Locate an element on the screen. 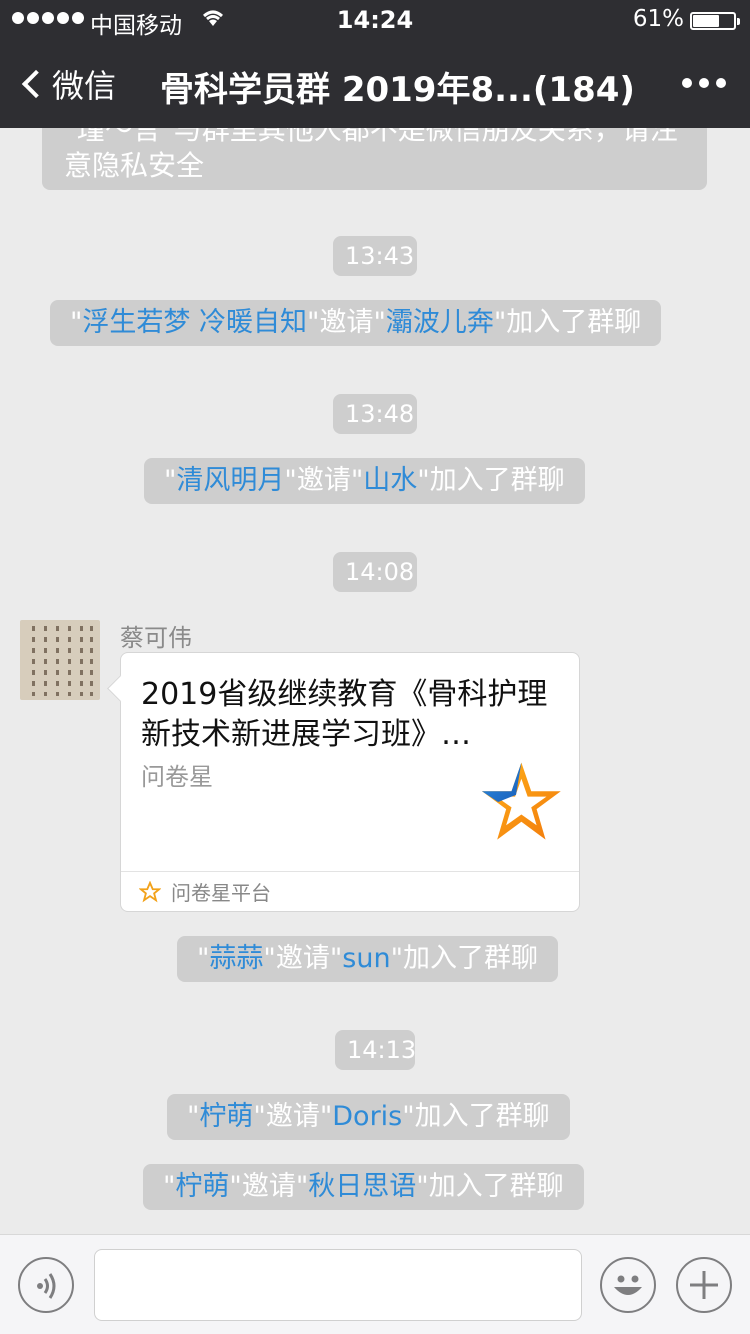 This screenshot has height=1334, width=750. voice-button is located at coordinates (46, 1285).